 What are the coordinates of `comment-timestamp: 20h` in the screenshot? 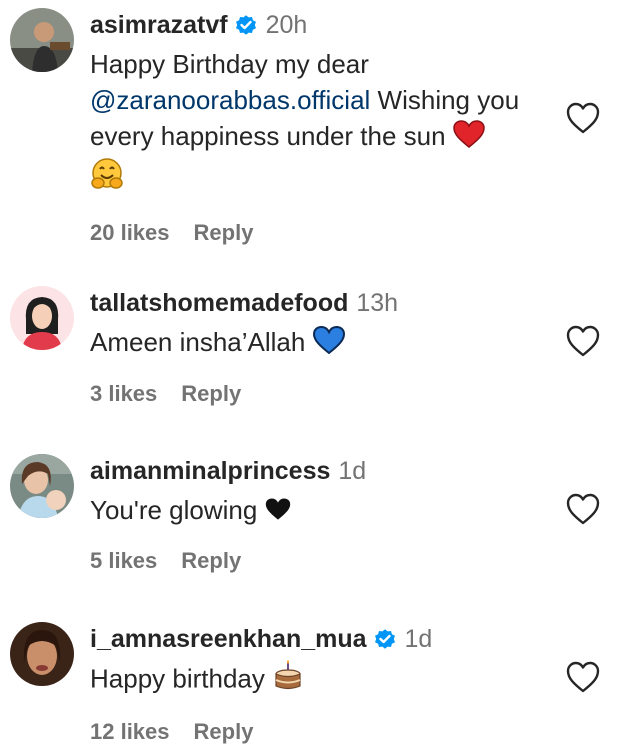 It's located at (287, 25).